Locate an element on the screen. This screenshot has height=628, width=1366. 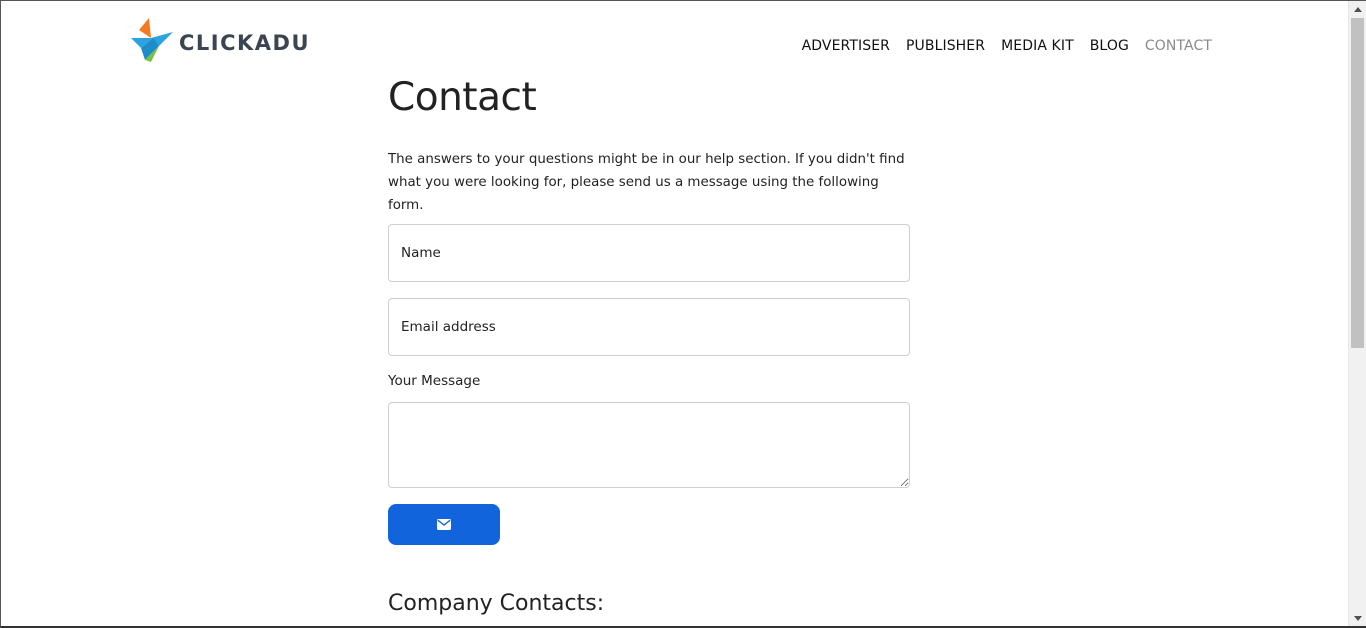
nav-publisher: PUBLISHER is located at coordinates (945, 46).